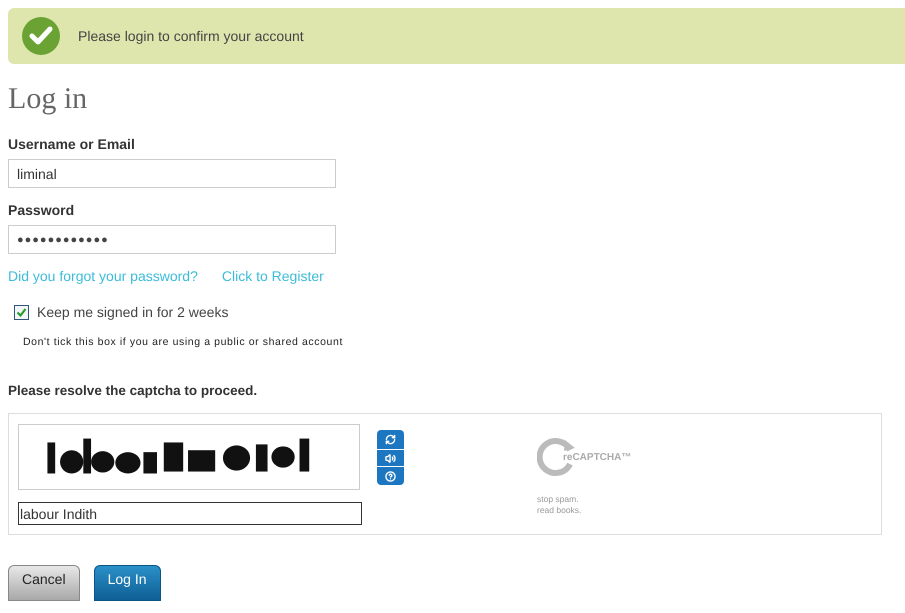 The height and width of the screenshot is (613, 905). What do you see at coordinates (183, 342) in the screenshot?
I see `hint-text: Don't tick this box if you are using a public or shared account` at bounding box center [183, 342].